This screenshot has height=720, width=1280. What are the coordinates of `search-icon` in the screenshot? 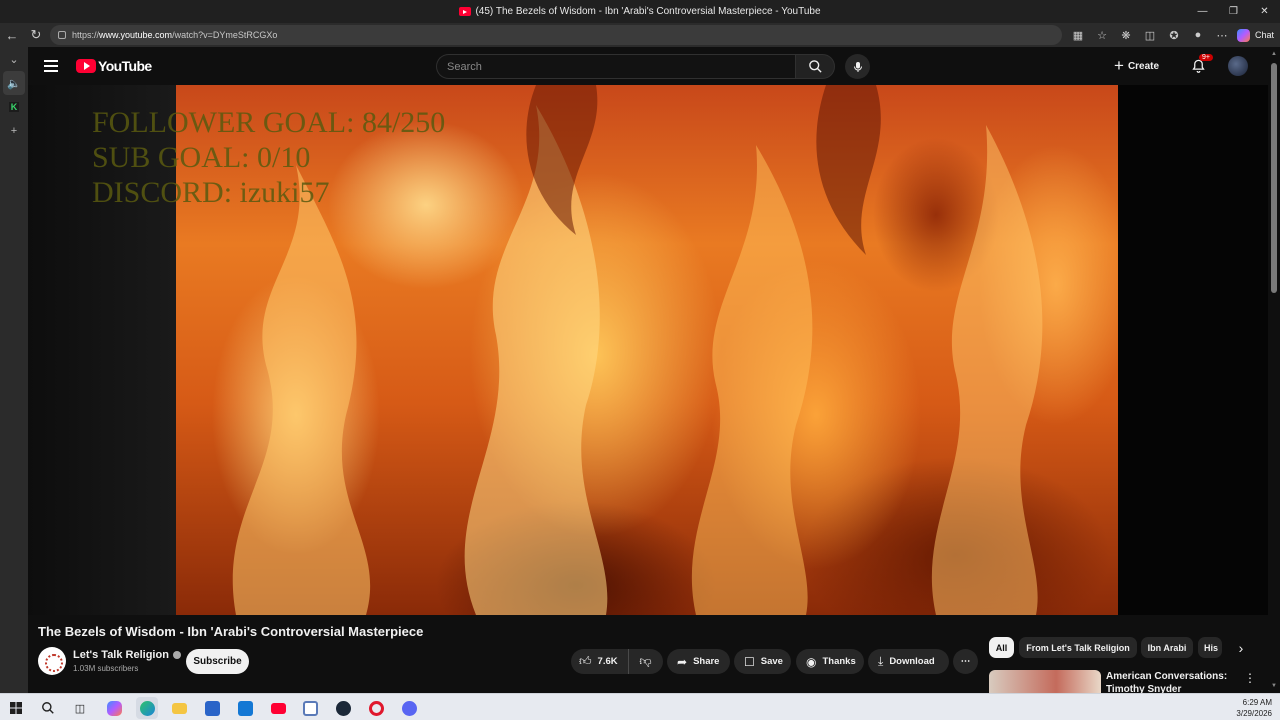 It's located at (815, 66).